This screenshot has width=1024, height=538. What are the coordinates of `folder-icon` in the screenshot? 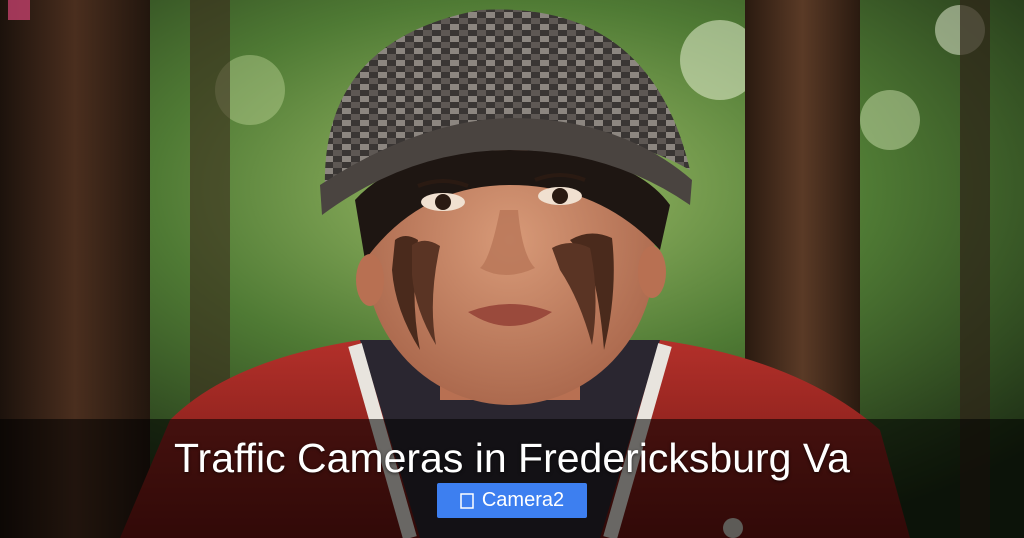 It's located at (467, 501).